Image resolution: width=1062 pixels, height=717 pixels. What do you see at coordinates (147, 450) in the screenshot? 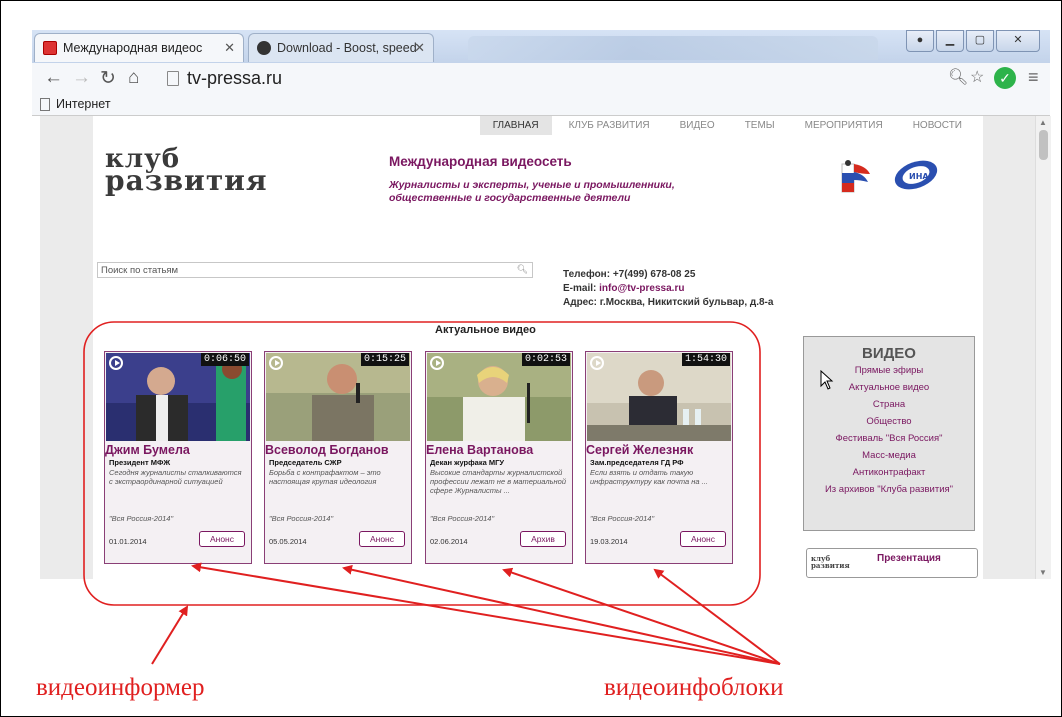
I see `speaker-name: Джим Бумела` at bounding box center [147, 450].